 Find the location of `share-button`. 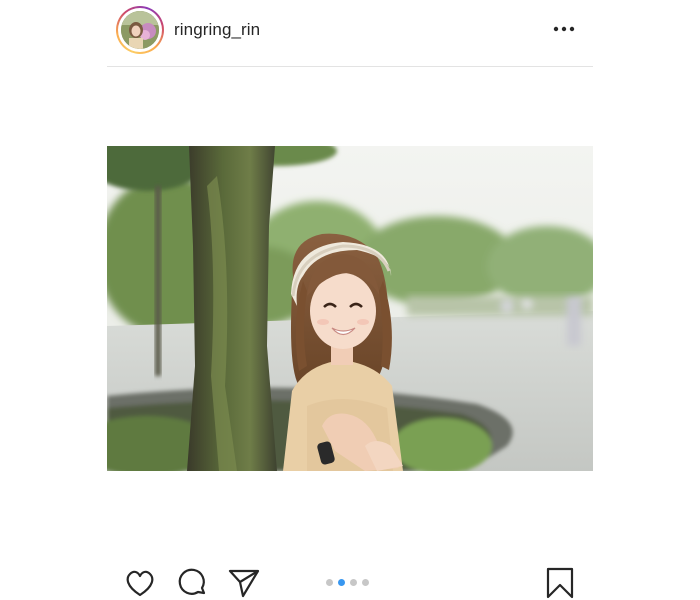

share-button is located at coordinates (244, 583).